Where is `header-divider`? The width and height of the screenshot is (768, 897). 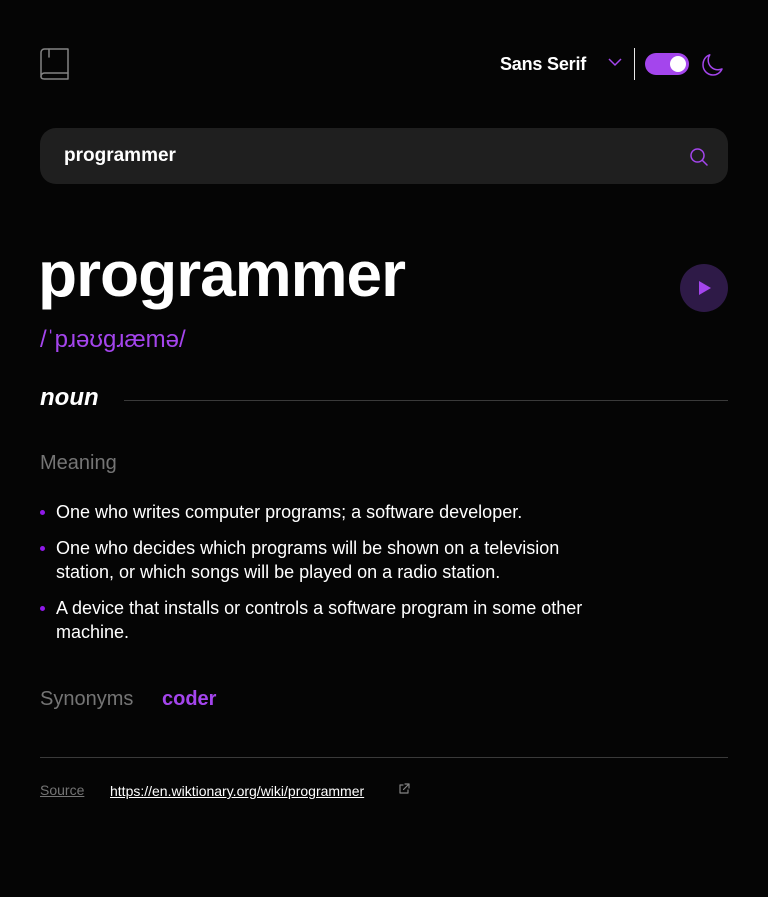 header-divider is located at coordinates (634, 64).